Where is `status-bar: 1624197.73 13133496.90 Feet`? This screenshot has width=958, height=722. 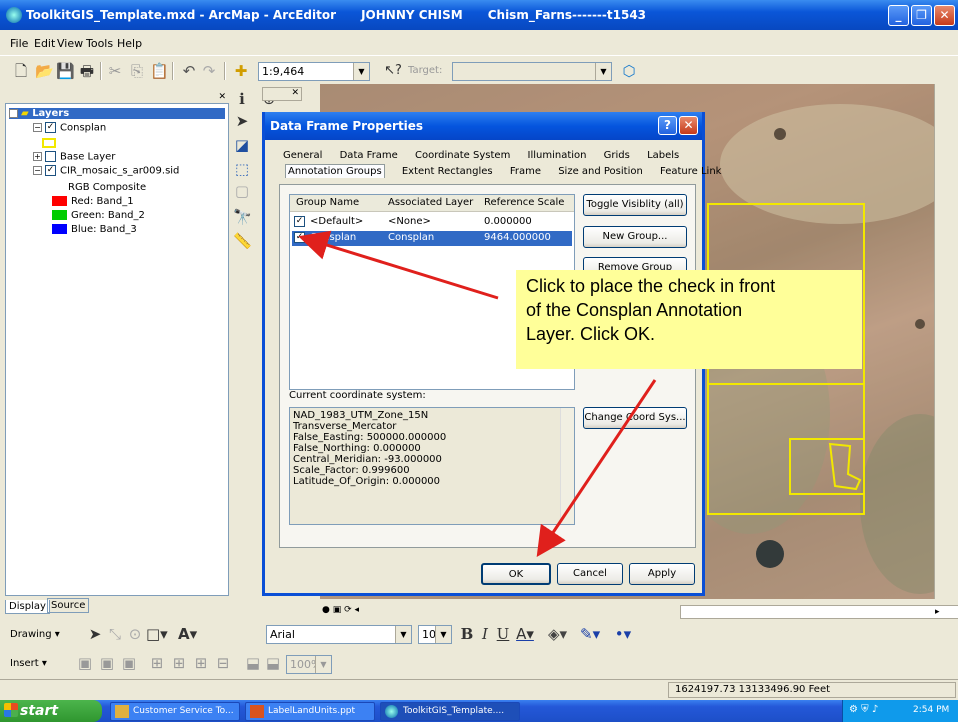
status-bar: 1624197.73 13133496.90 Feet is located at coordinates (479, 689).